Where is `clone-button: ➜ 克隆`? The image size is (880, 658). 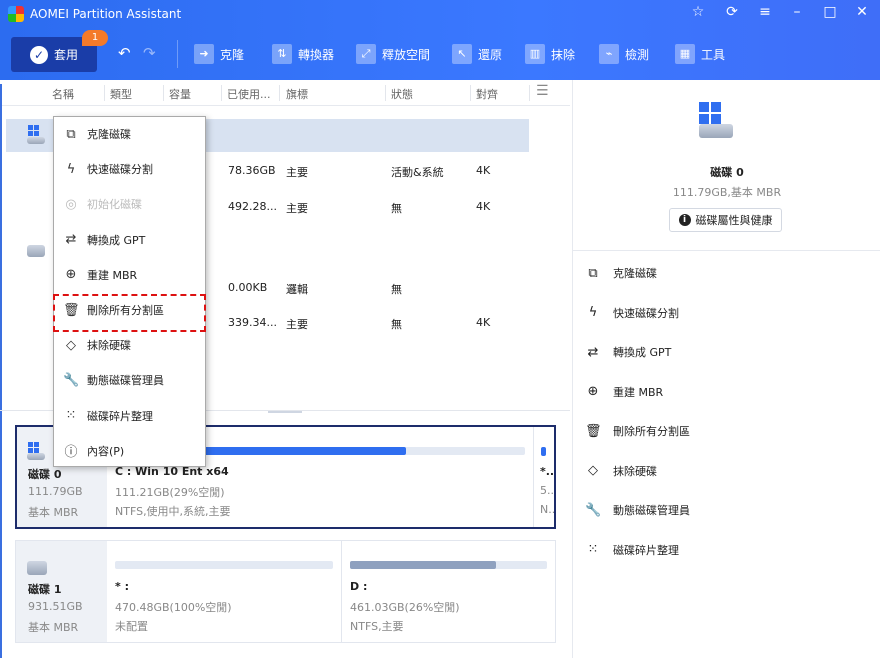
clone-button: ➜ 克隆 is located at coordinates (219, 54).